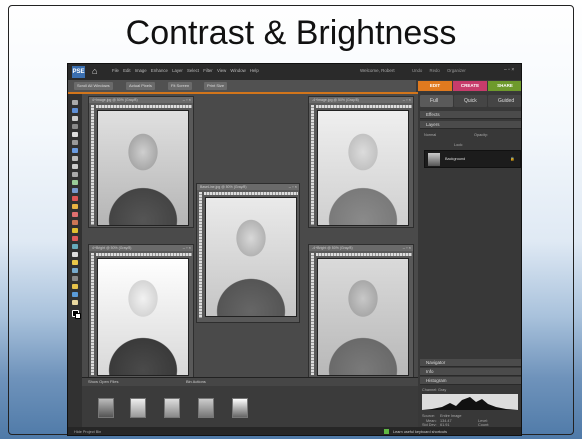 The width and height of the screenshot is (582, 439). I want to click on selection-brush-tool-icon, so click(75, 158).